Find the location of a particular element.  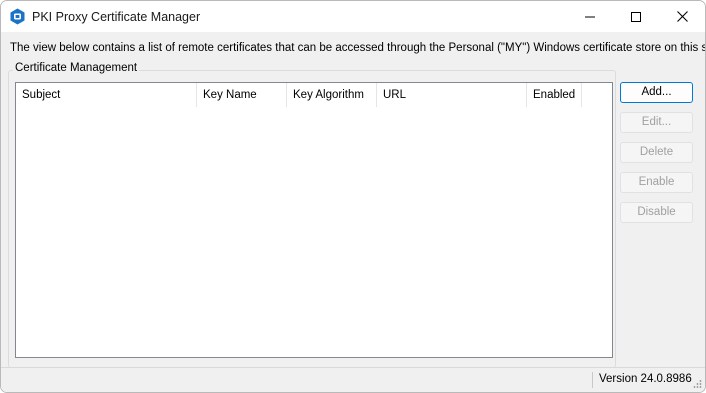

close-icon is located at coordinates (682, 16).